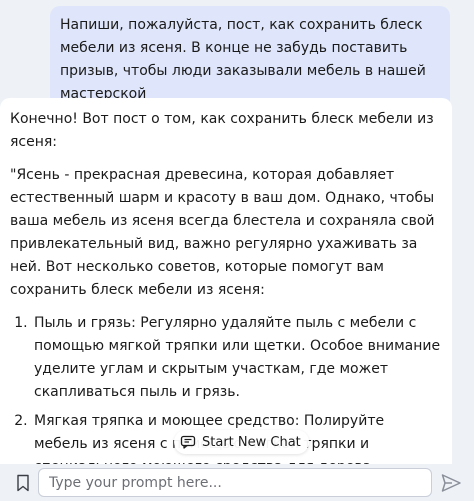  Describe the element at coordinates (451, 483) in the screenshot. I see `send-icon` at that location.